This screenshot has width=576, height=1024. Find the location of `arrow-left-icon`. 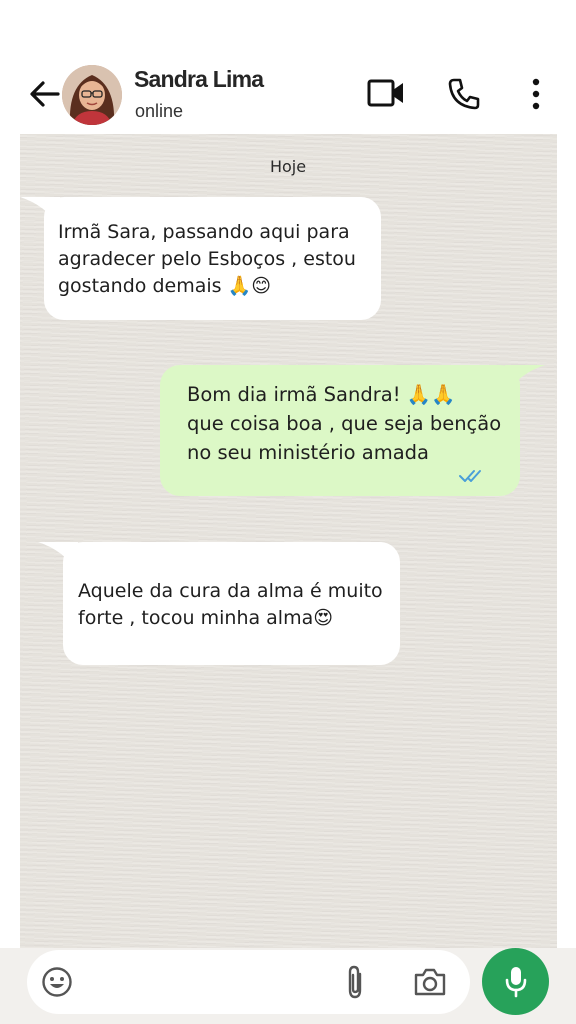

arrow-left-icon is located at coordinates (44, 94).